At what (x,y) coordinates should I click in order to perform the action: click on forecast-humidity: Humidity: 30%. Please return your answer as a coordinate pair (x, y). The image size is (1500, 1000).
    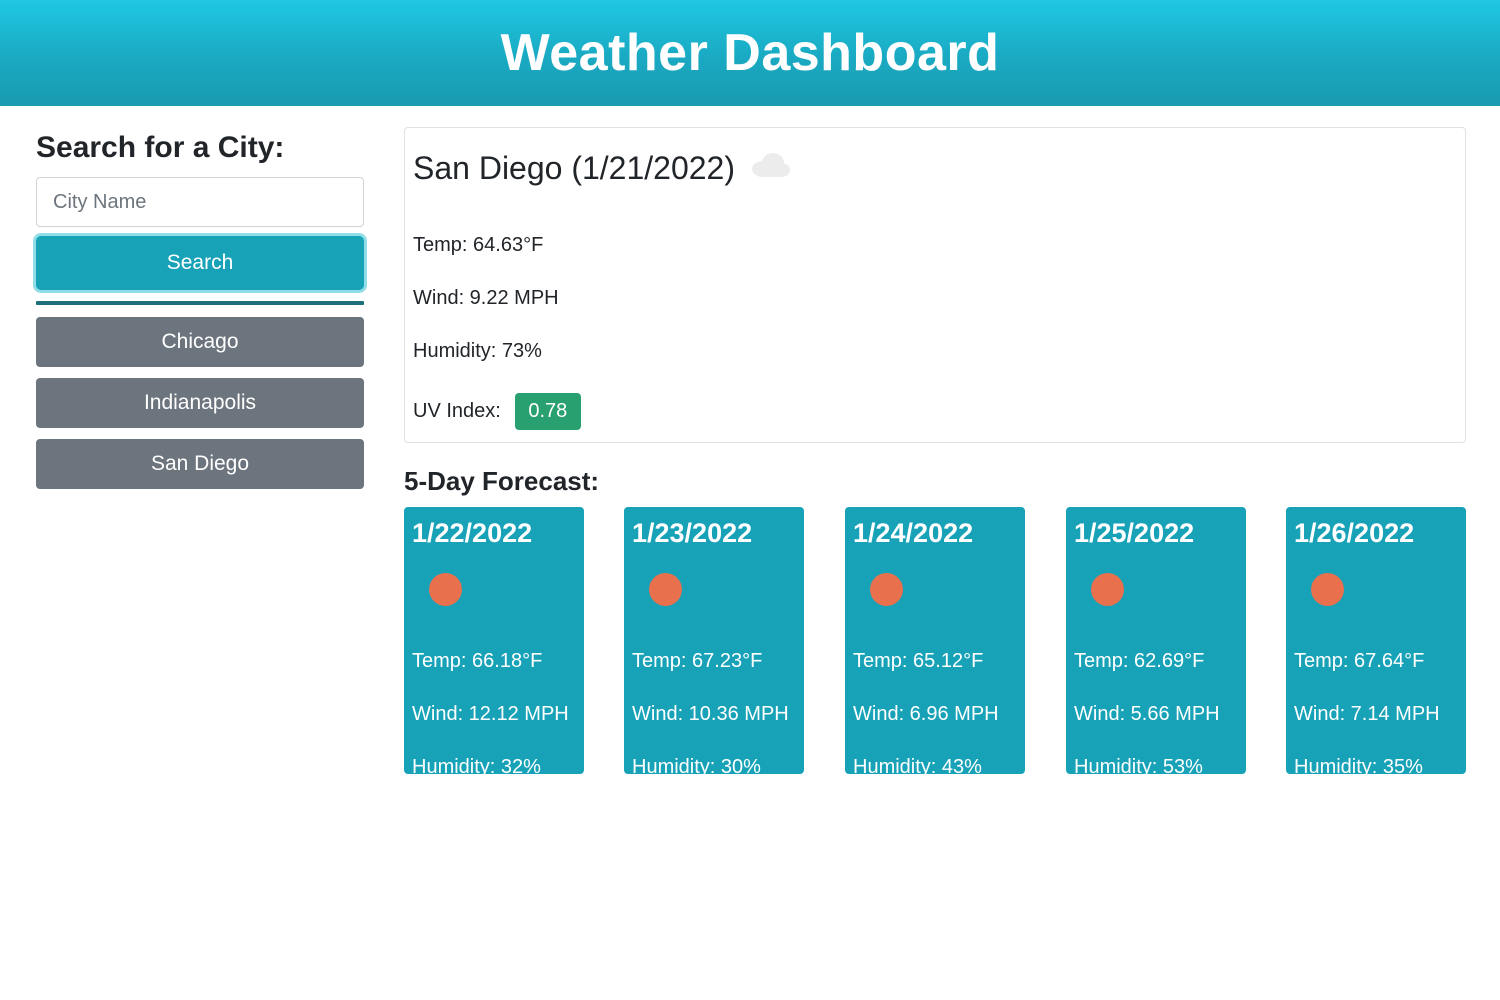
    Looking at the image, I should click on (696, 767).